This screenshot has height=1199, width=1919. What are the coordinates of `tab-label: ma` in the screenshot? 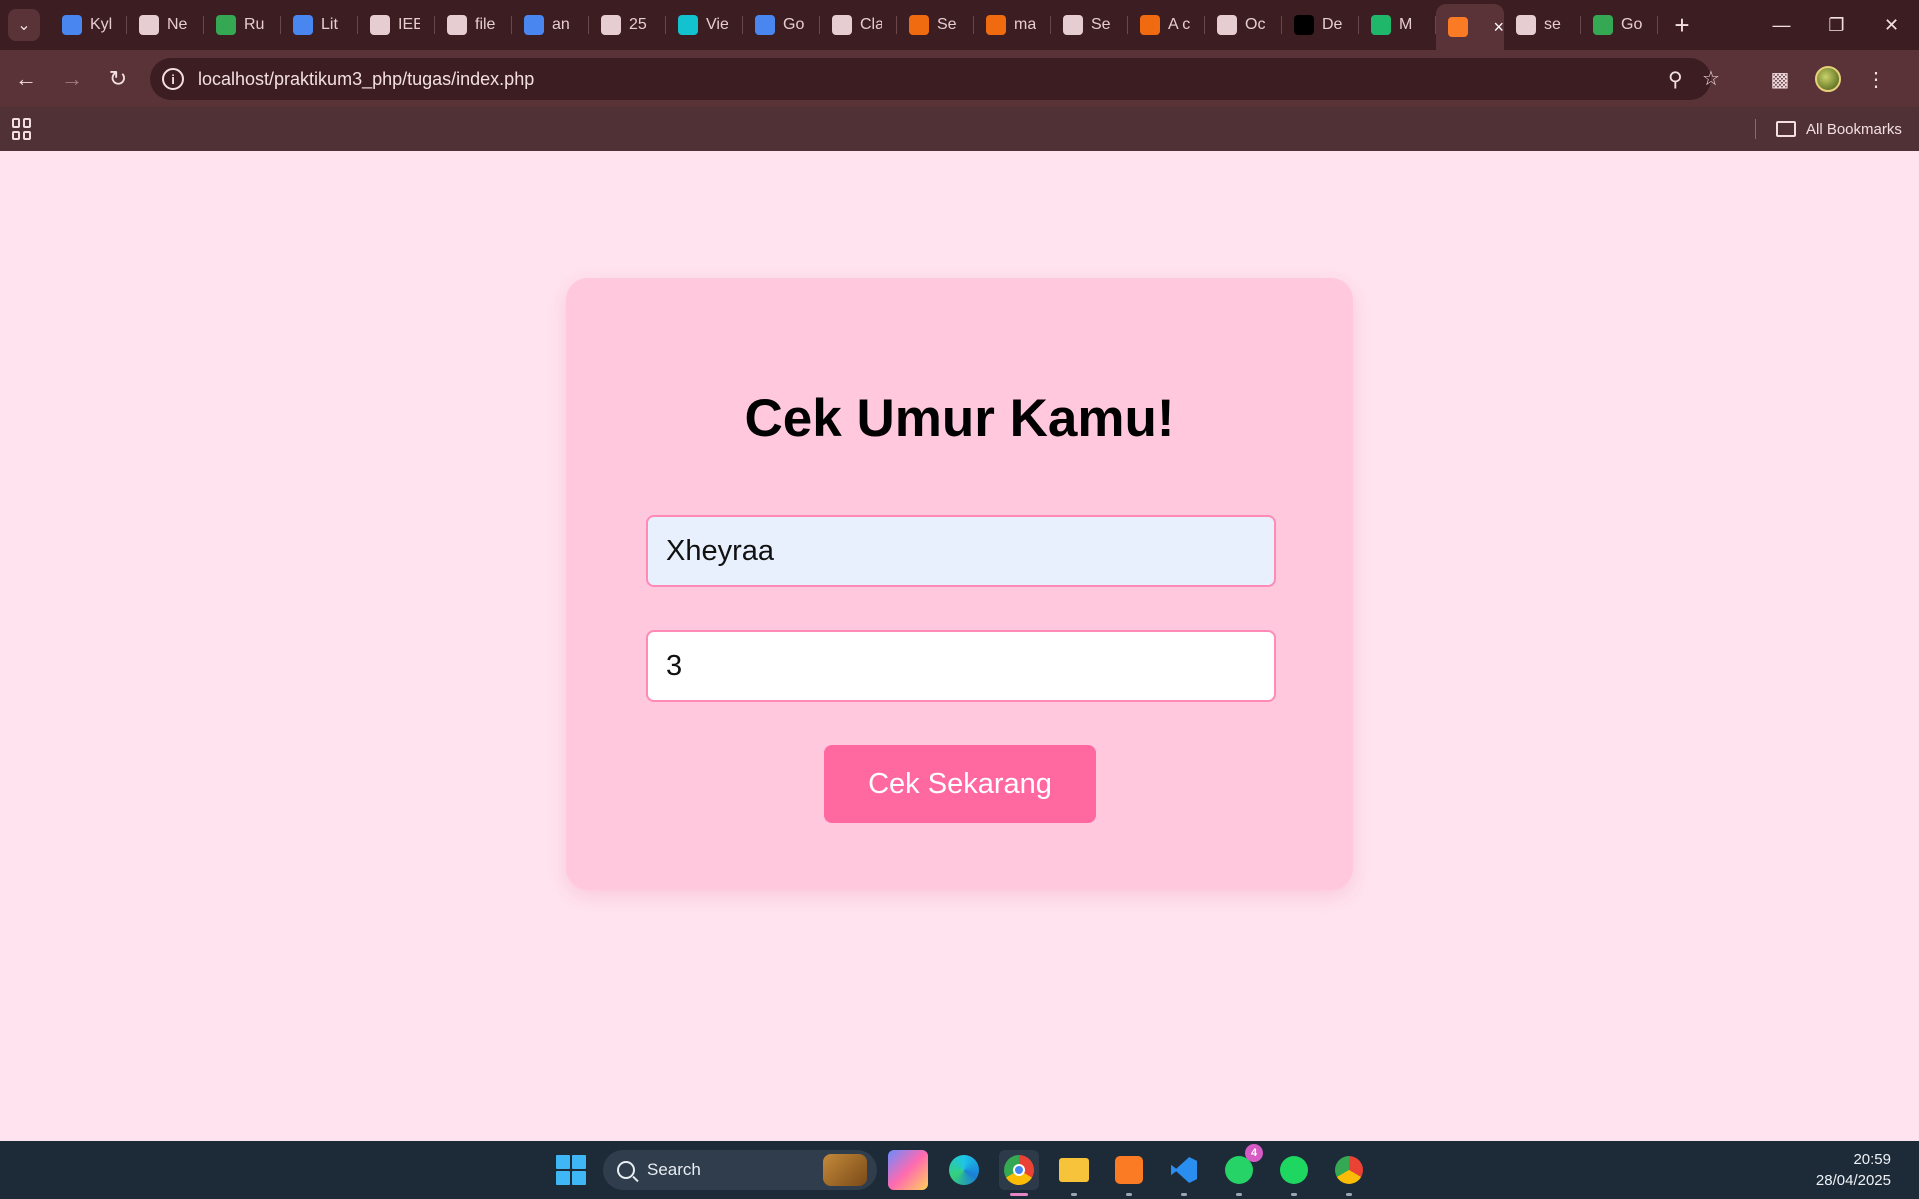 It's located at (1025, 24).